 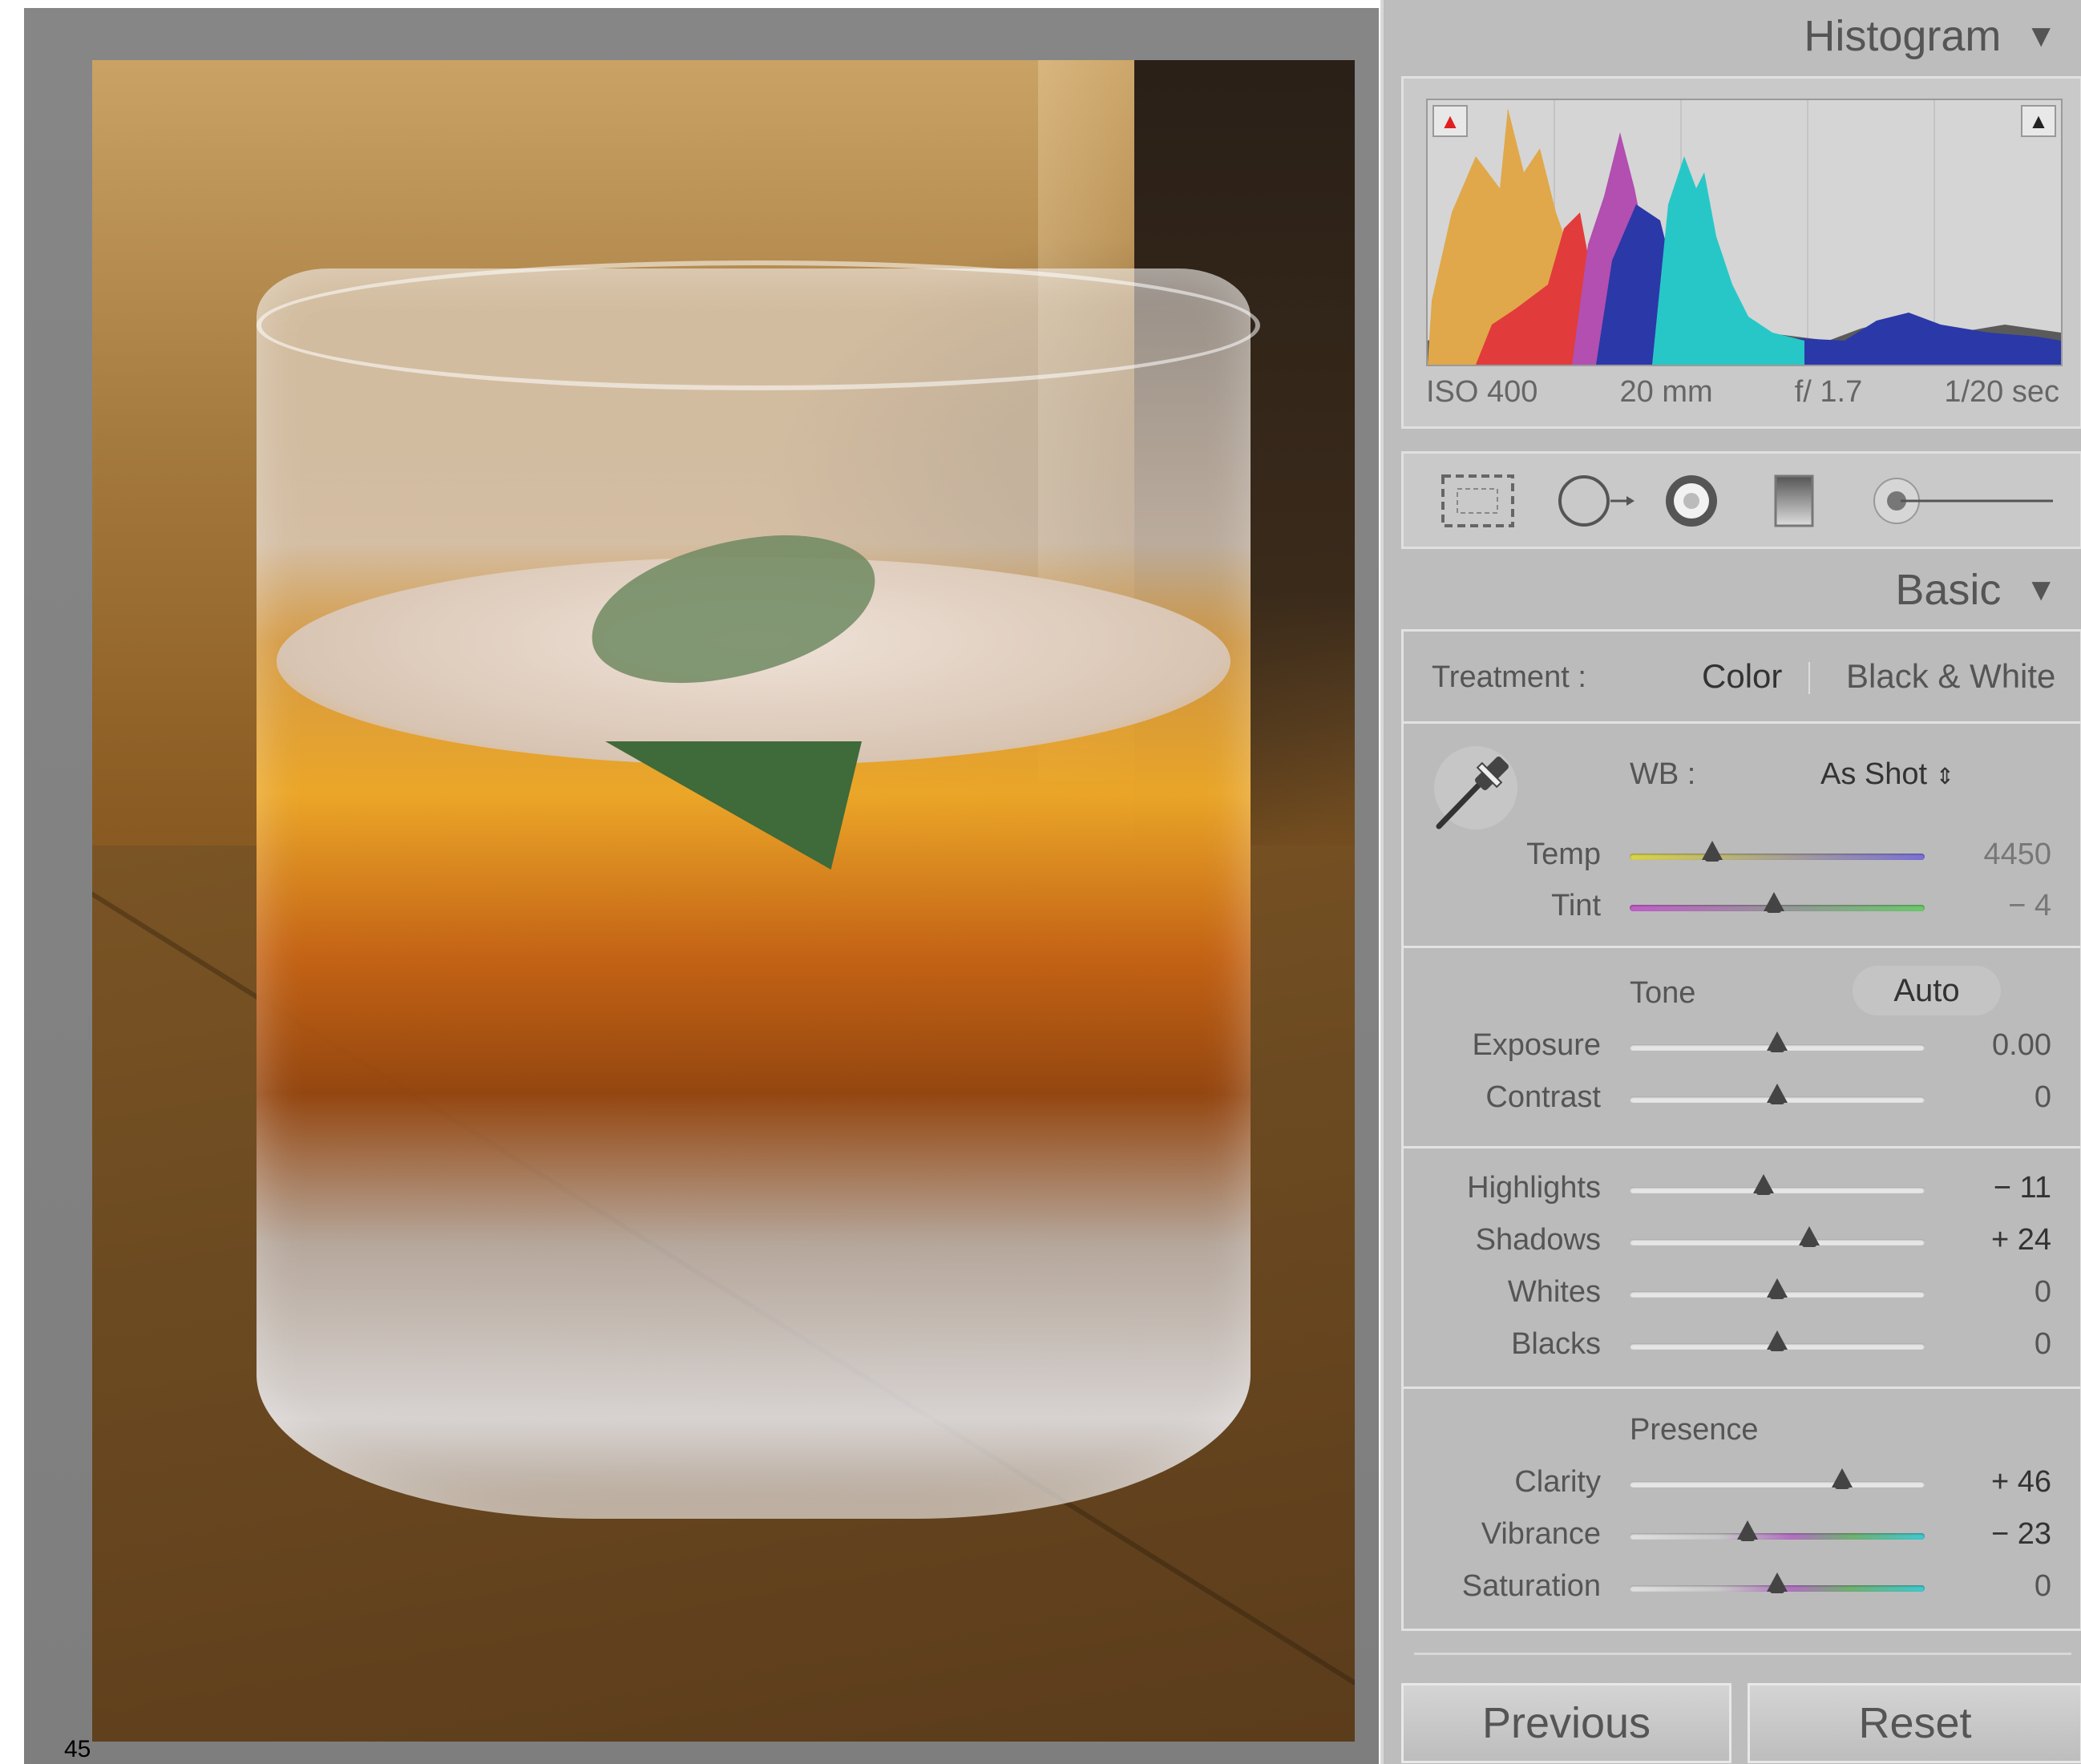 What do you see at coordinates (1828, 392) in the screenshot?
I see `exif-aperture: f/ 1.7` at bounding box center [1828, 392].